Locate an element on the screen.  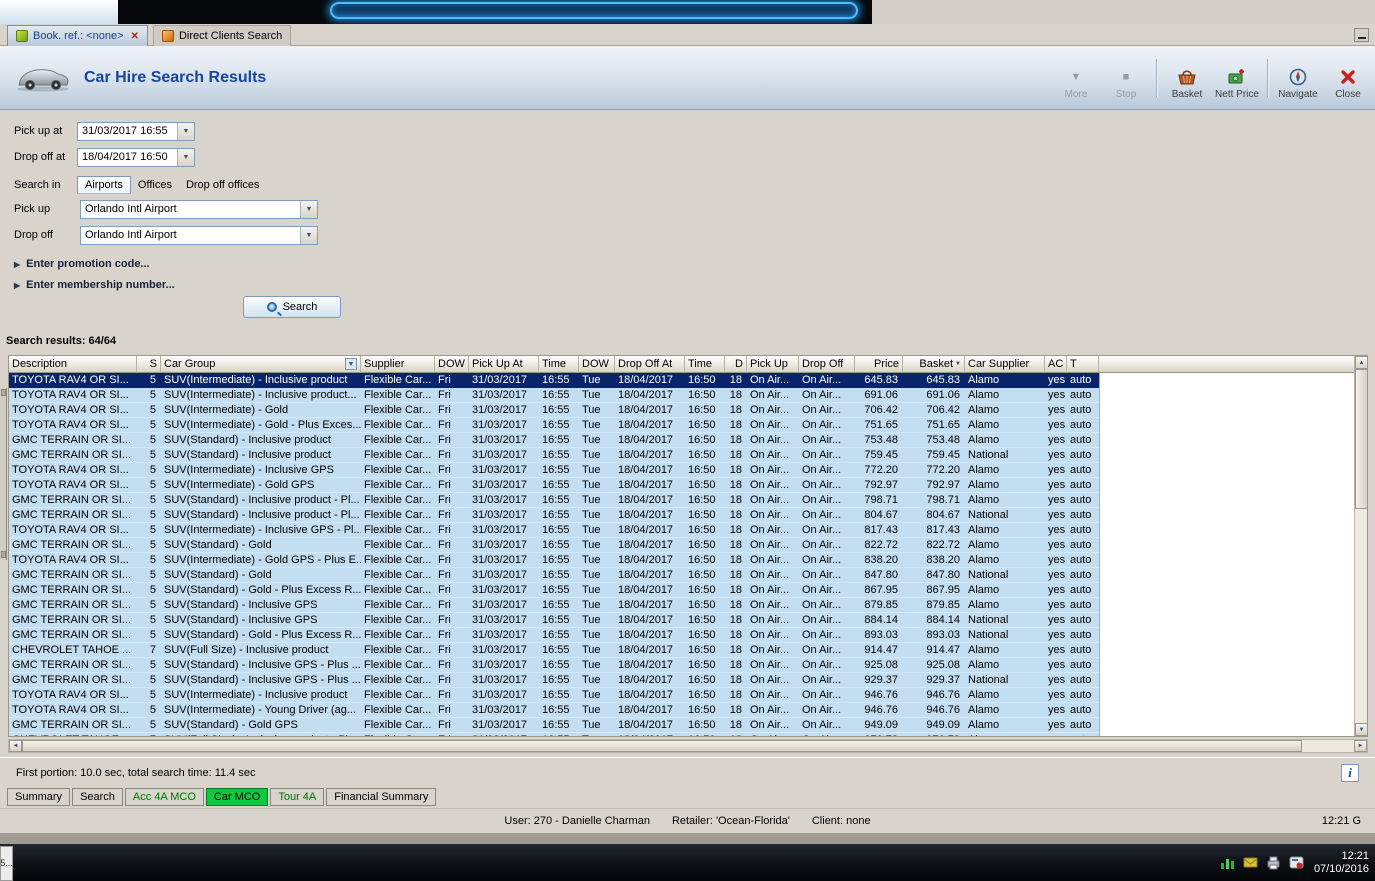
cell-s: 5 is located at coordinates (149, 485).